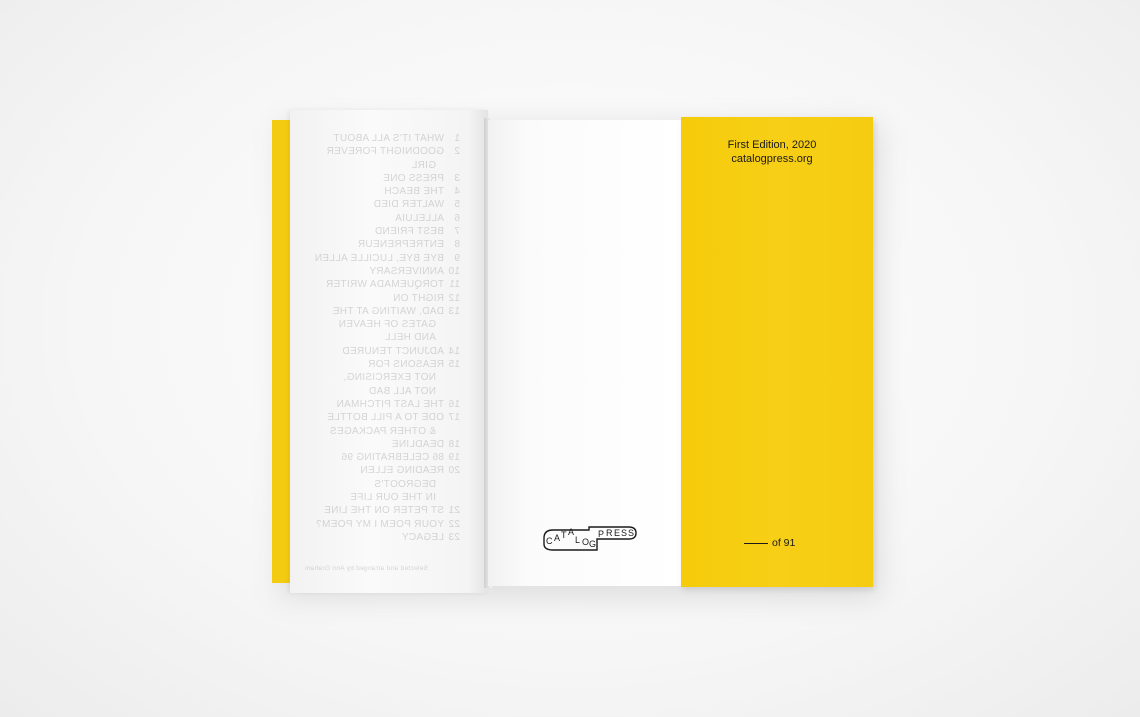 Image resolution: width=1140 pixels, height=717 pixels. Describe the element at coordinates (385, 152) in the screenshot. I see `contents-row-title: GOODNIGHT FOREVER` at that location.